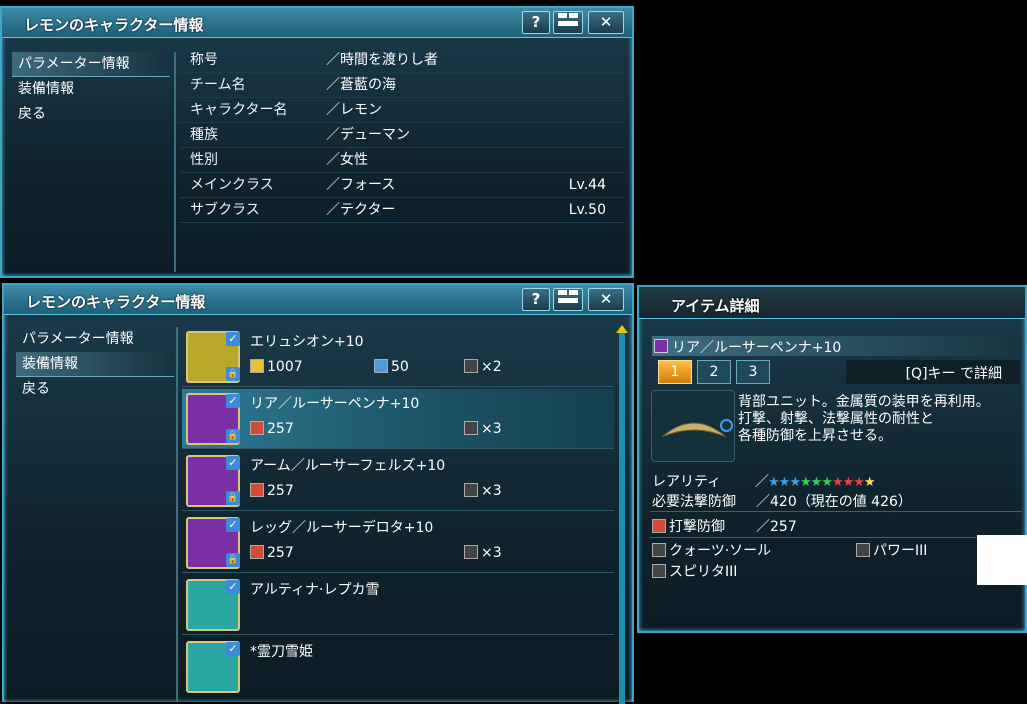  What do you see at coordinates (402, 185) in the screenshot?
I see `param-row: メインクラス ／フォース Lv.44` at bounding box center [402, 185].